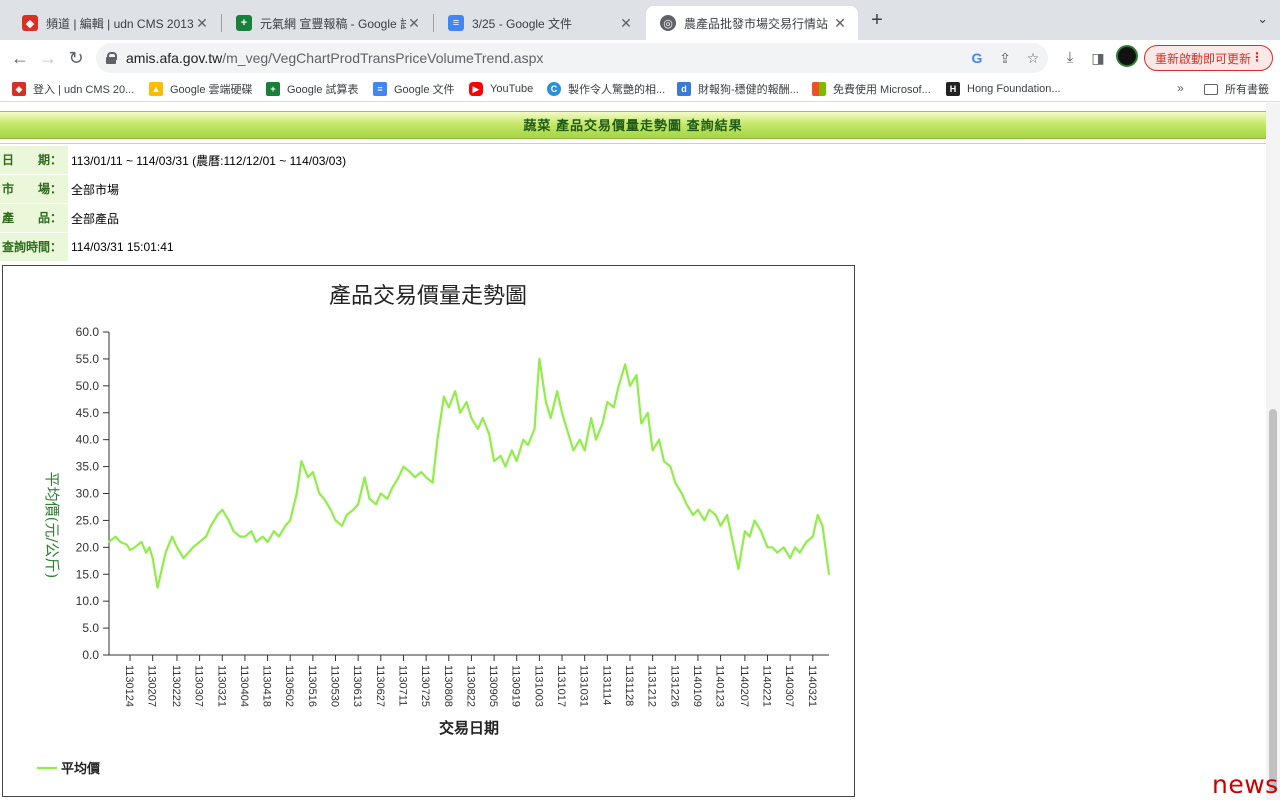 This screenshot has width=1280, height=801. Describe the element at coordinates (88, 413) in the screenshot. I see `y-tick-label: 45.0` at that location.